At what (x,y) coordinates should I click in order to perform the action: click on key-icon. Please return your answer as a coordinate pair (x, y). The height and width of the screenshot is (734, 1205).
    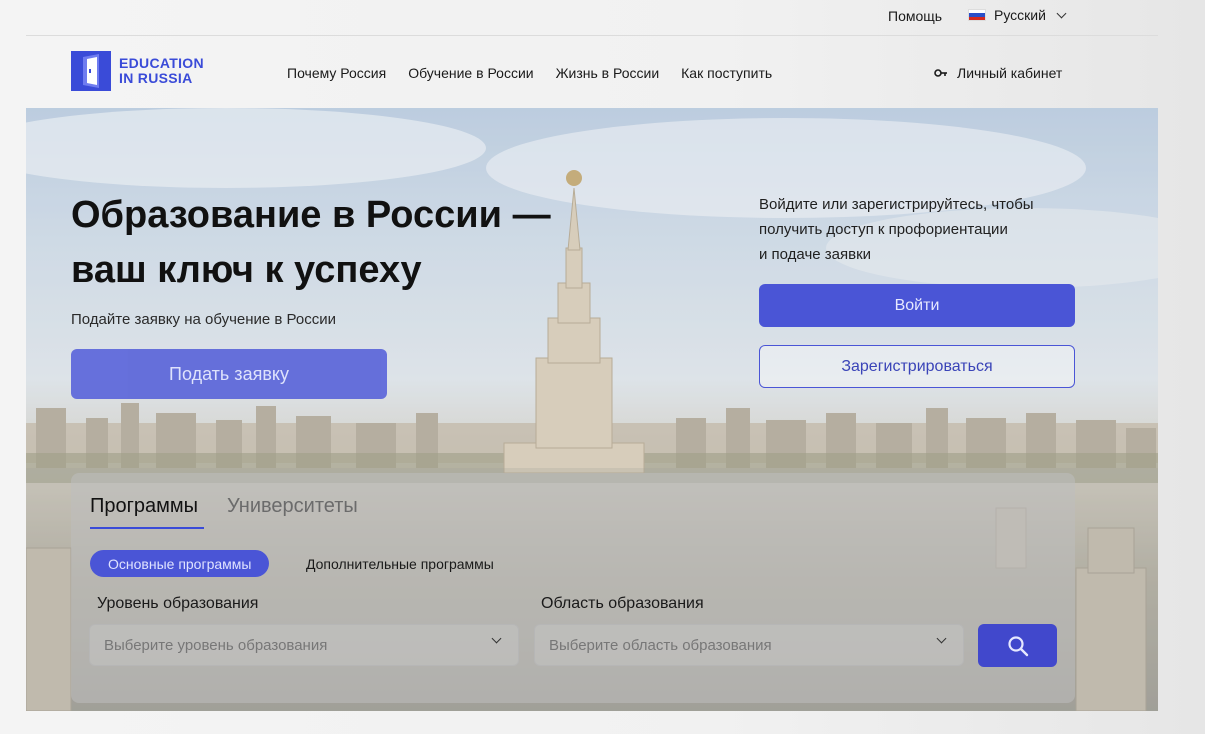
    Looking at the image, I should click on (940, 73).